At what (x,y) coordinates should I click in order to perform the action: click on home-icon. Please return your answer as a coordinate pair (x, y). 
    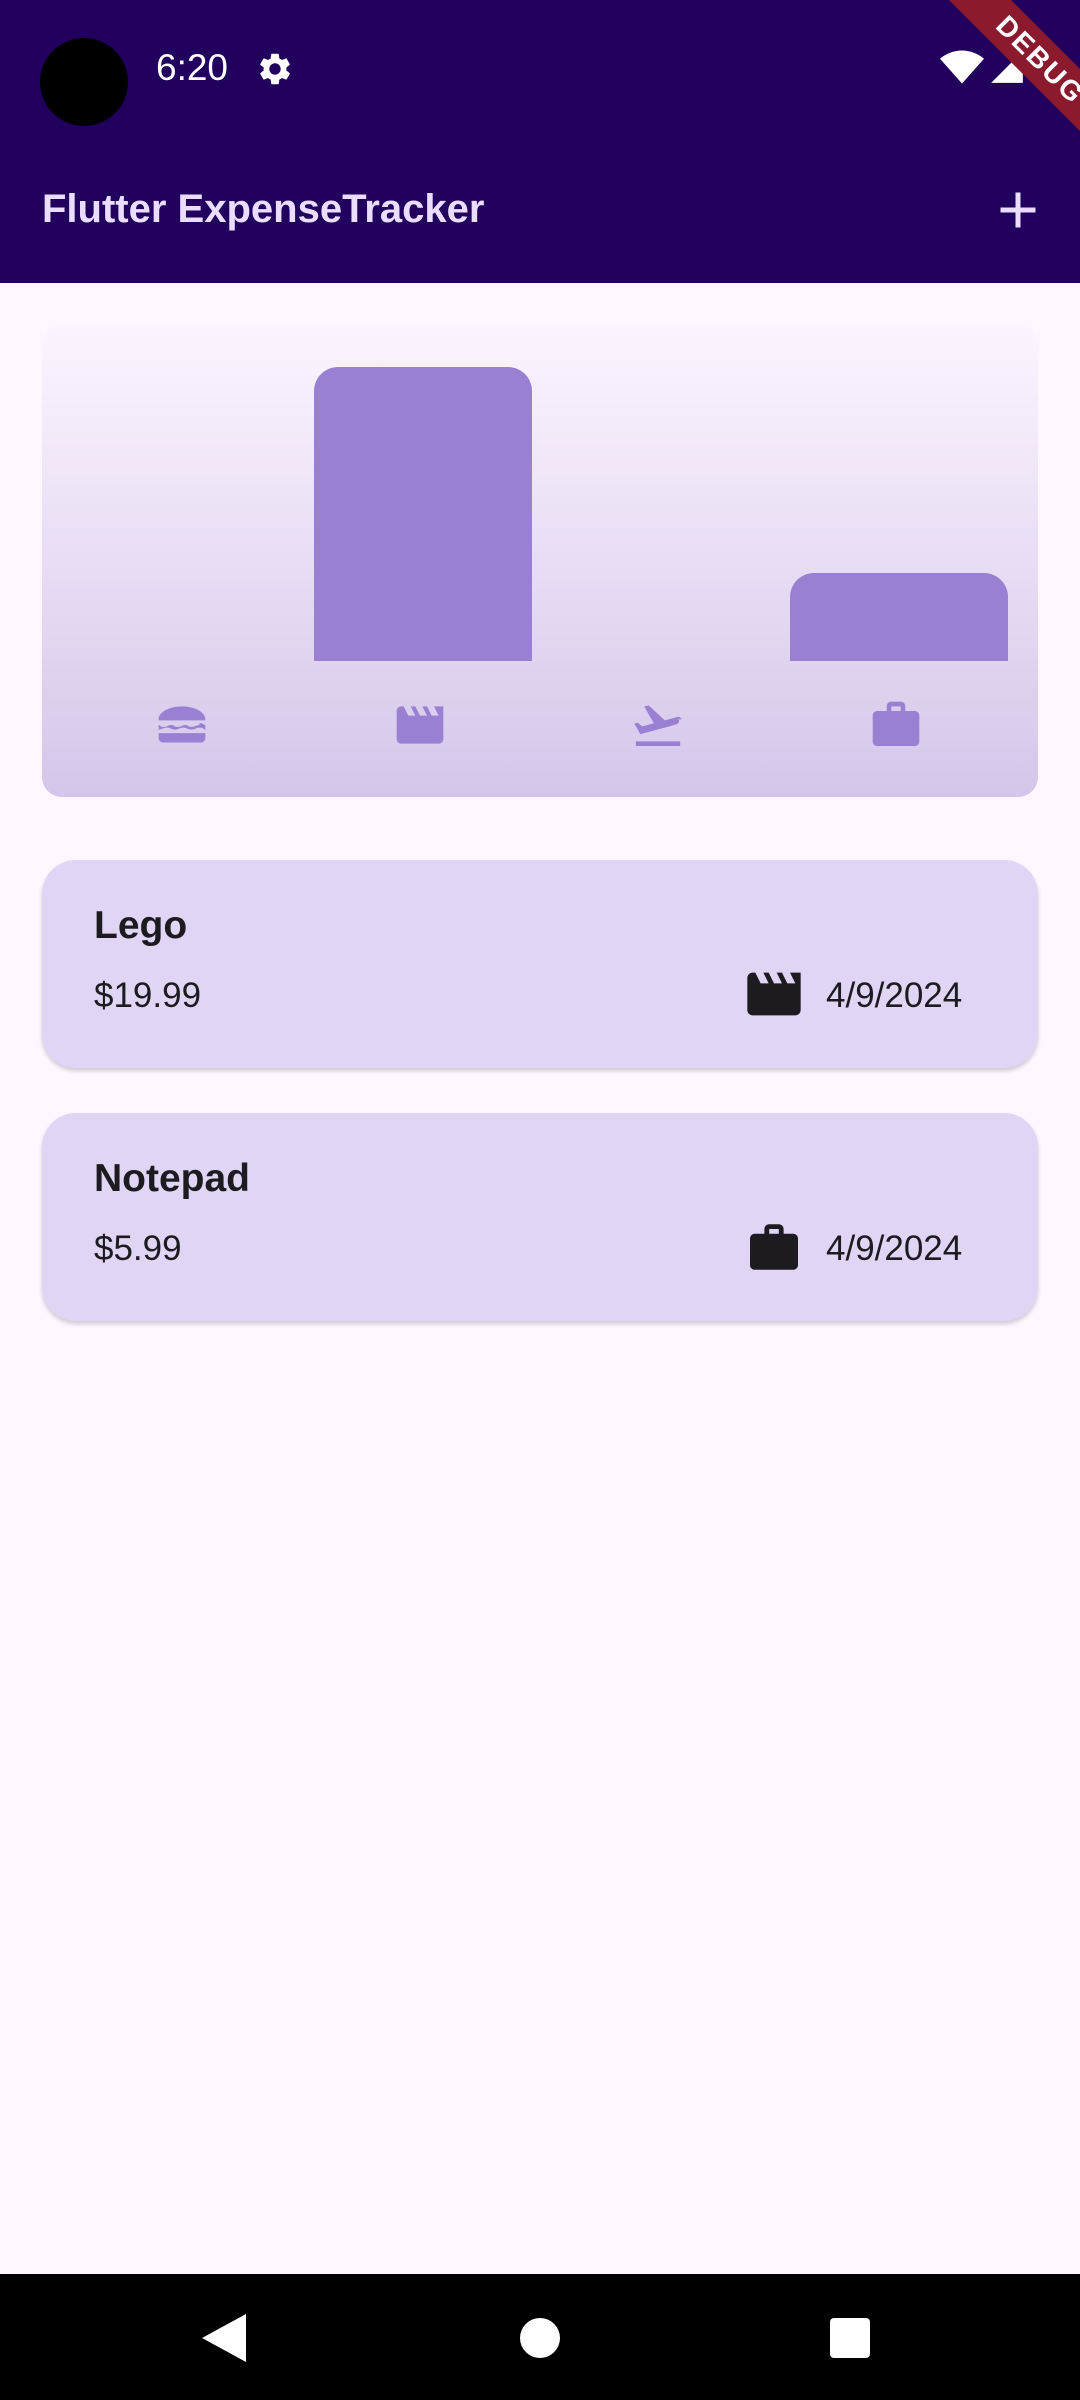
    Looking at the image, I should click on (540, 2338).